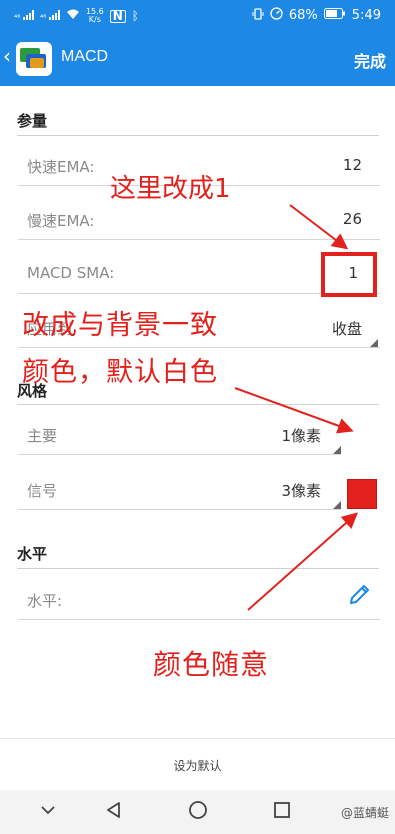 Image resolution: width=395 pixels, height=834 pixels. I want to click on circle-home-icon, so click(198, 812).